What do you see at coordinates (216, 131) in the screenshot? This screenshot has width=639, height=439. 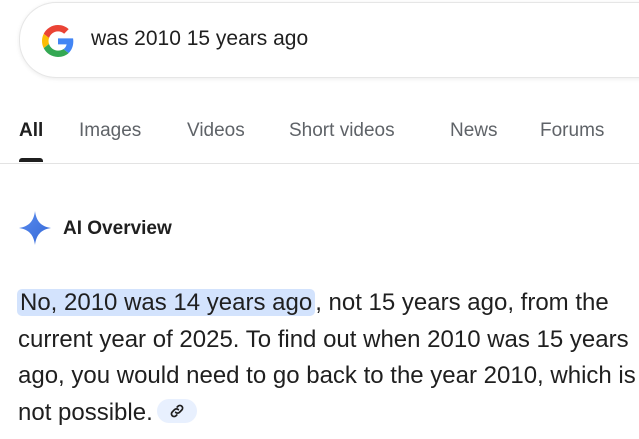 I see `tab-videos: Videos` at bounding box center [216, 131].